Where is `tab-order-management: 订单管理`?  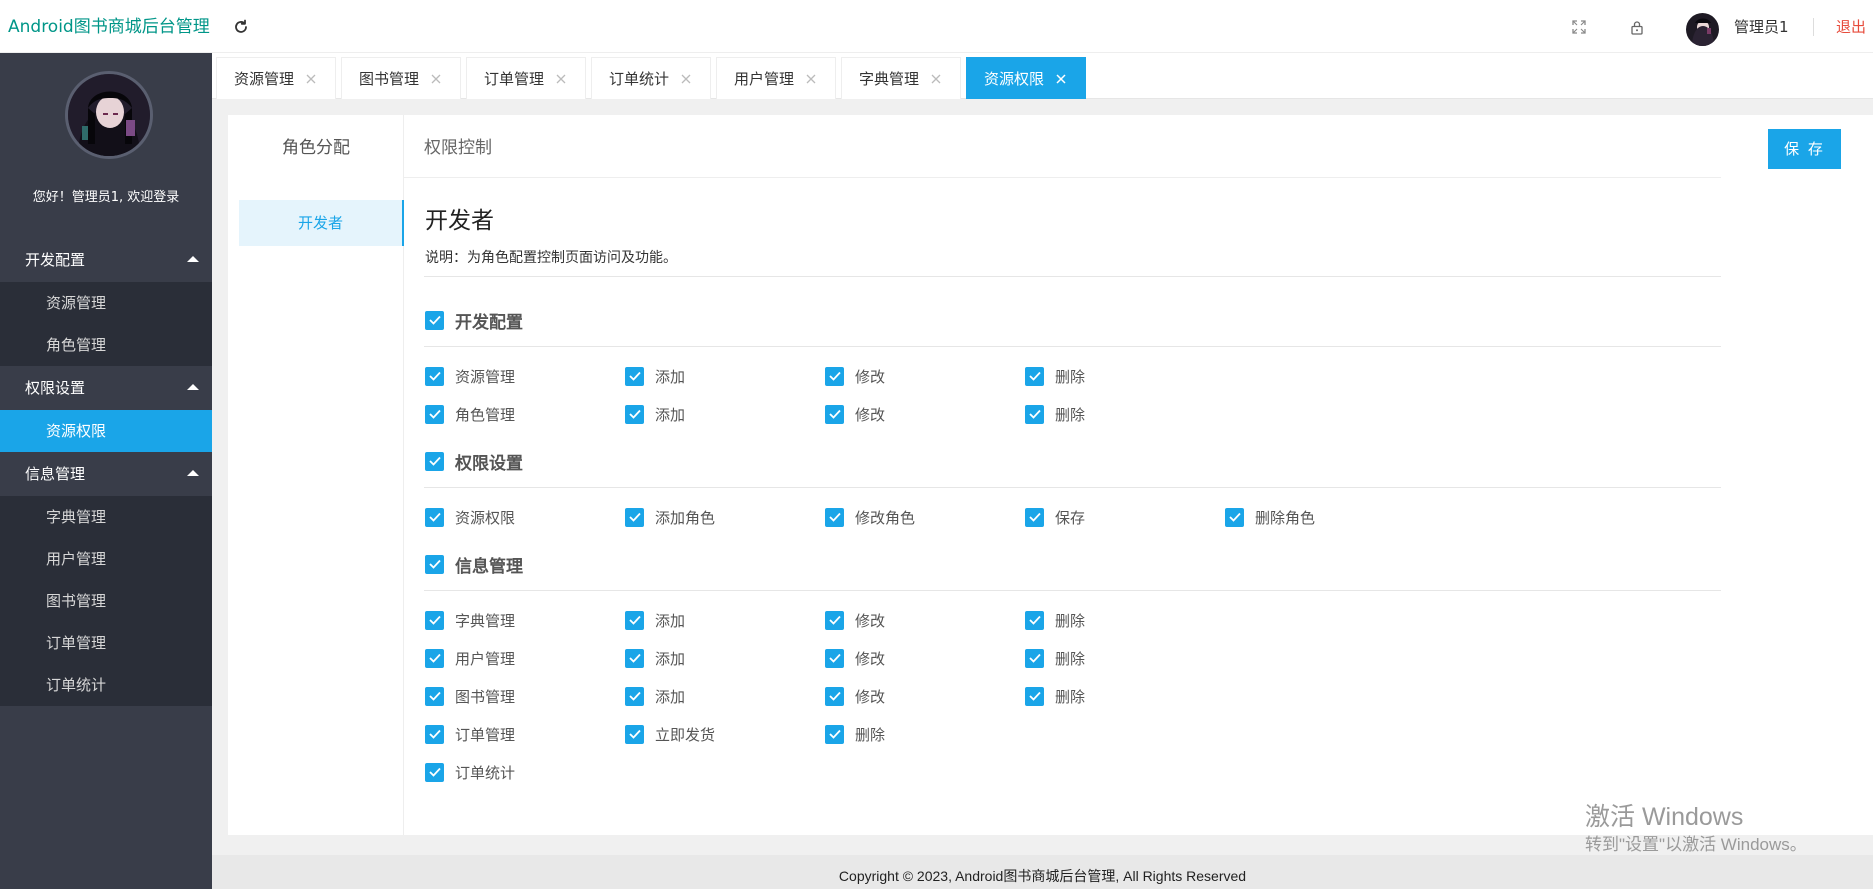 tab-order-management: 订单管理 is located at coordinates (526, 78).